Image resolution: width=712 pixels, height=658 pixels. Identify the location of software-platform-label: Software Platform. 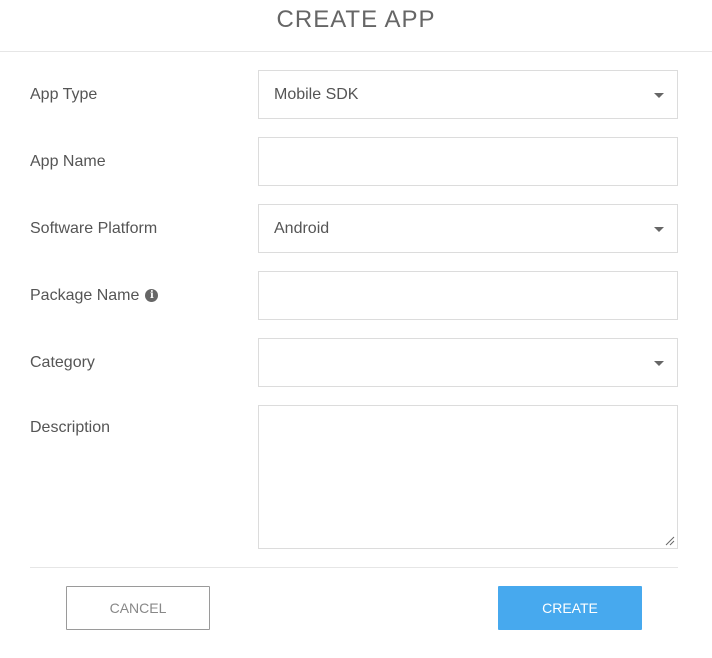
(94, 228).